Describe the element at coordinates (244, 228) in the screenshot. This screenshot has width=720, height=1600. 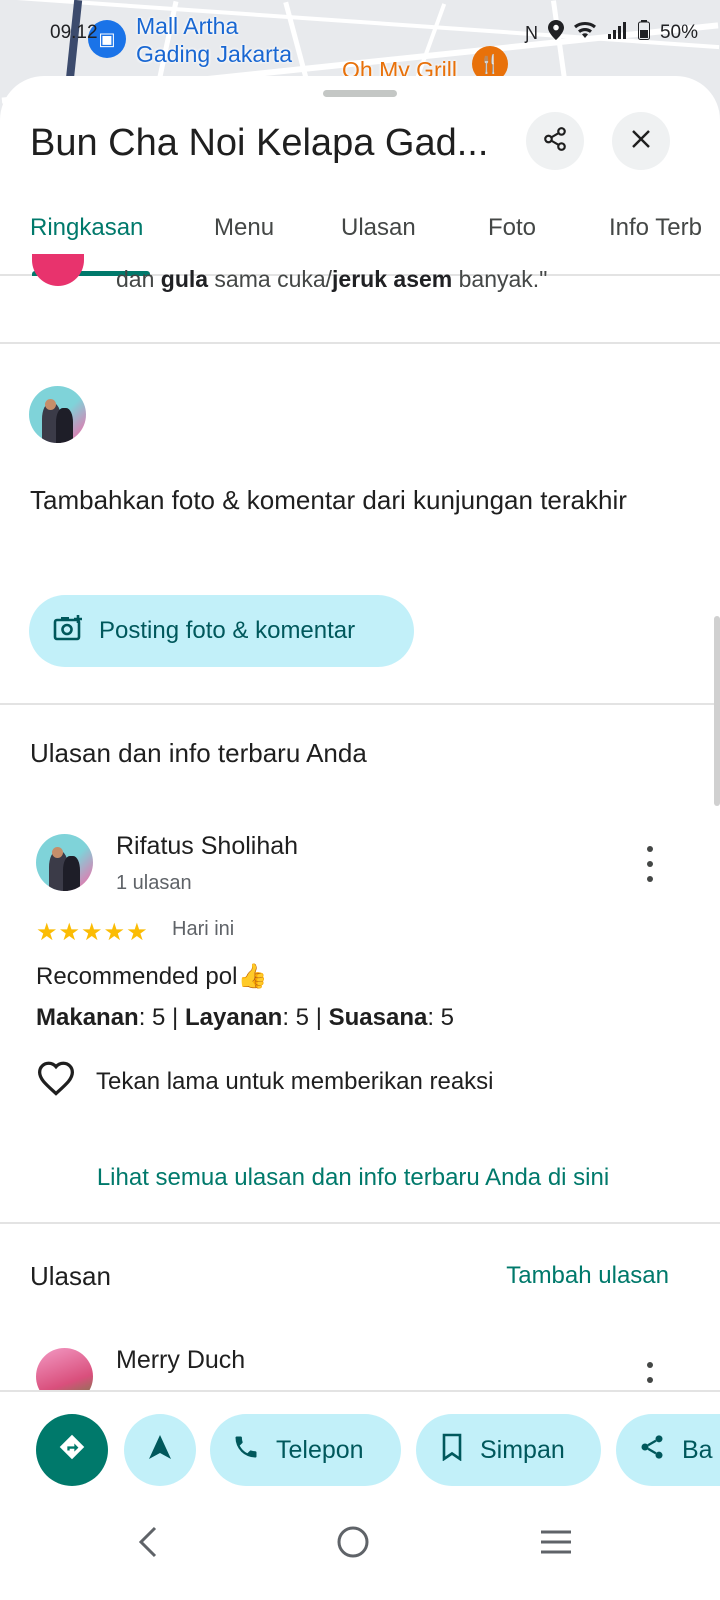
I see `tab-menu: Menu` at that location.